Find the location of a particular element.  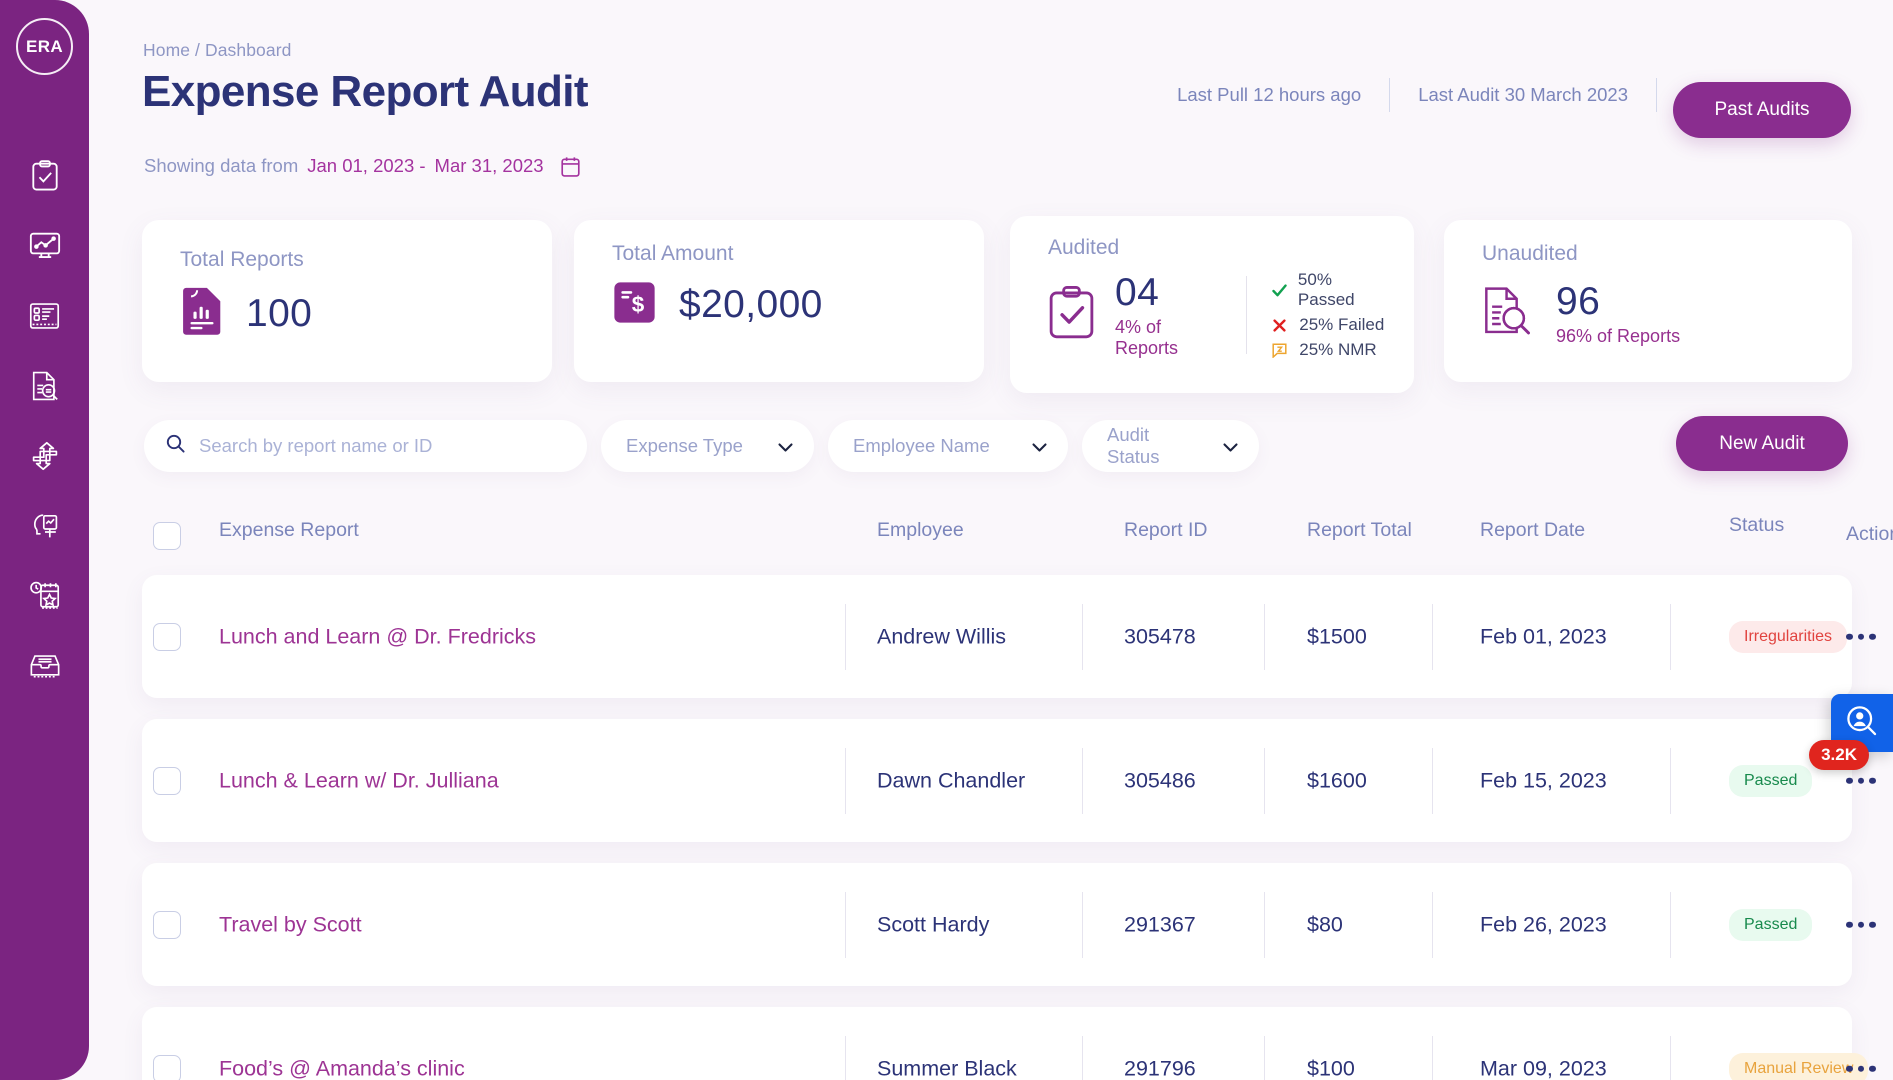

dollar-card-icon: $ is located at coordinates (634, 305).